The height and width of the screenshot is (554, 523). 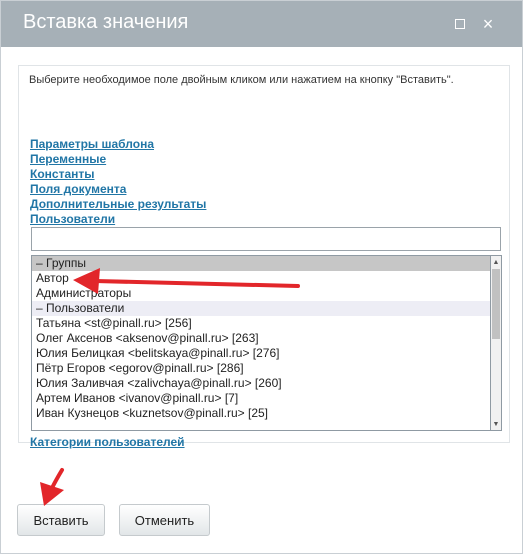 I want to click on list-item: Автор, so click(x=261, y=278).